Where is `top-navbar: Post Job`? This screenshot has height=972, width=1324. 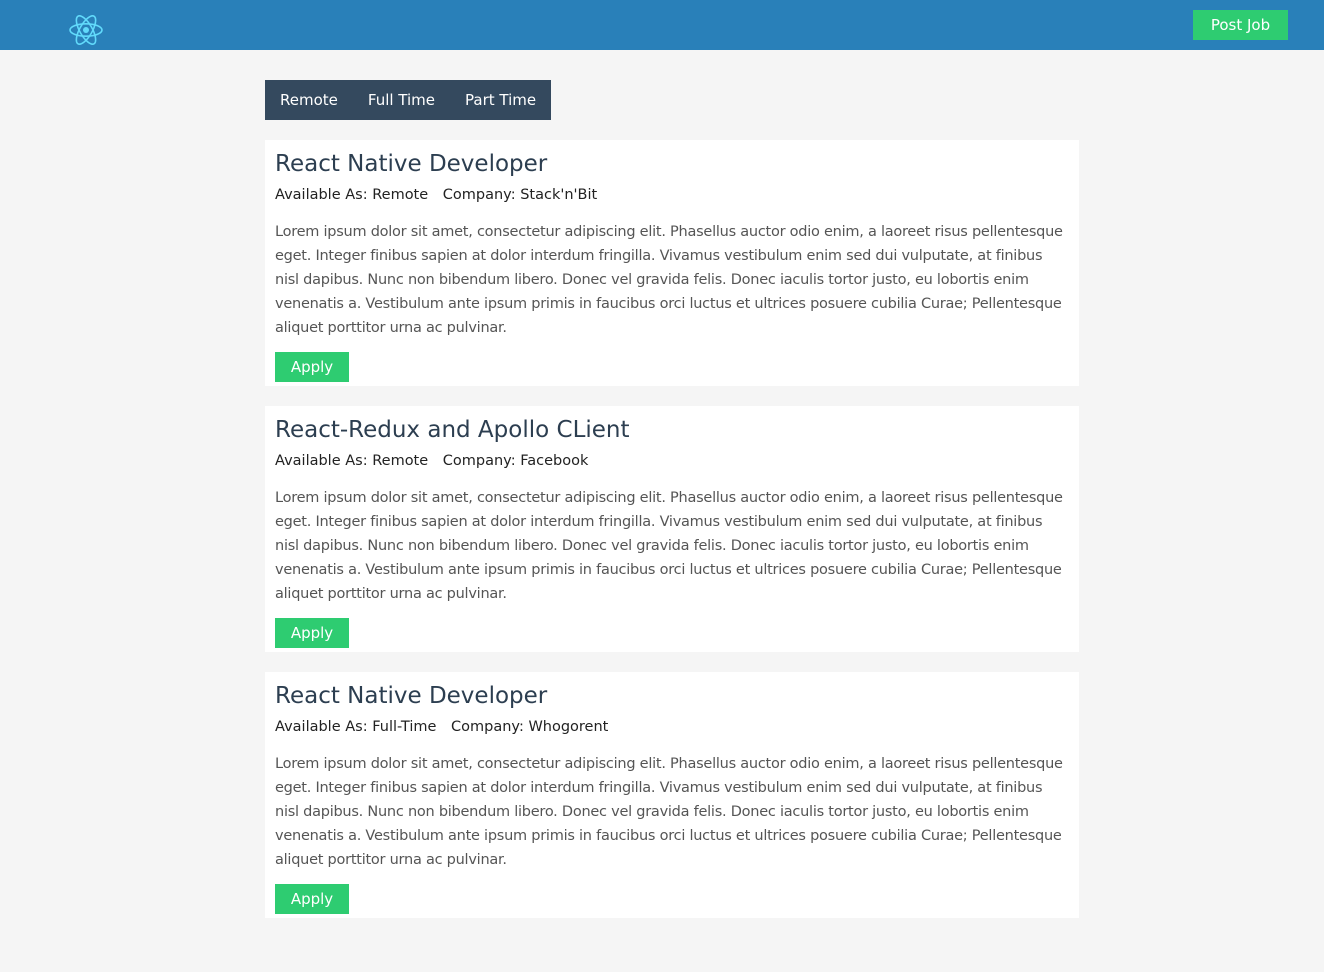
top-navbar: Post Job is located at coordinates (662, 25).